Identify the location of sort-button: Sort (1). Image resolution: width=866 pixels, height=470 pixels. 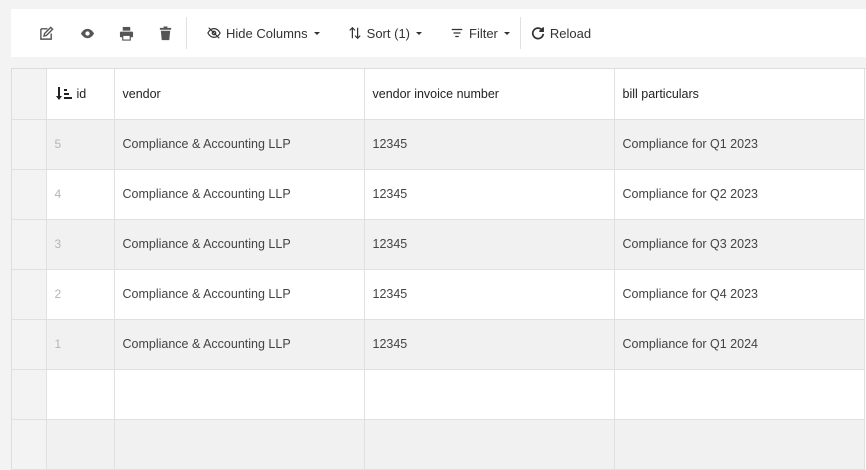
(385, 33).